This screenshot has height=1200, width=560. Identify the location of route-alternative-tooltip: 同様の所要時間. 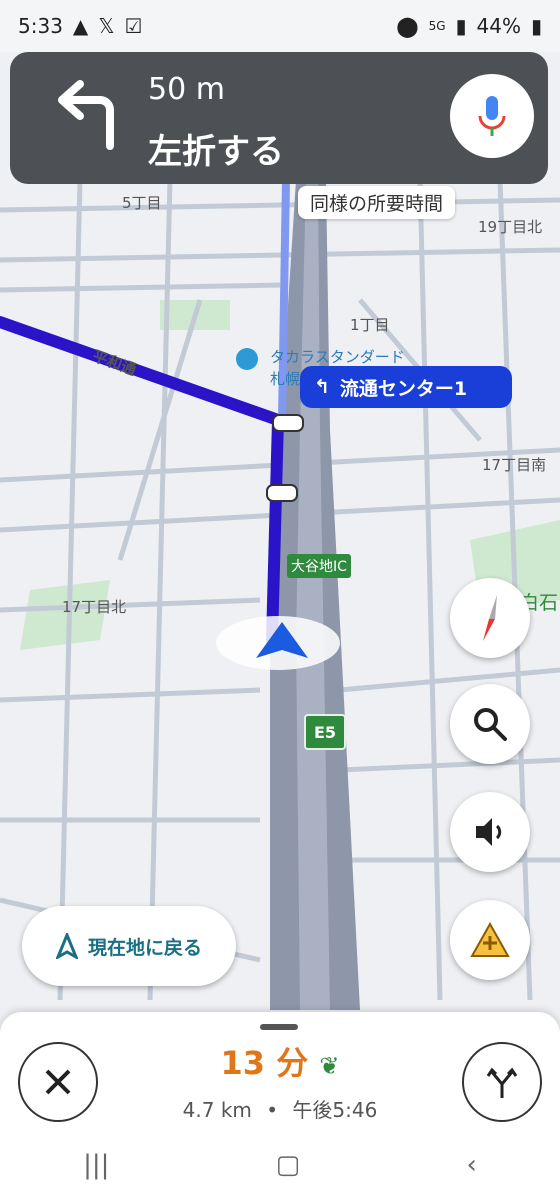
(377, 202).